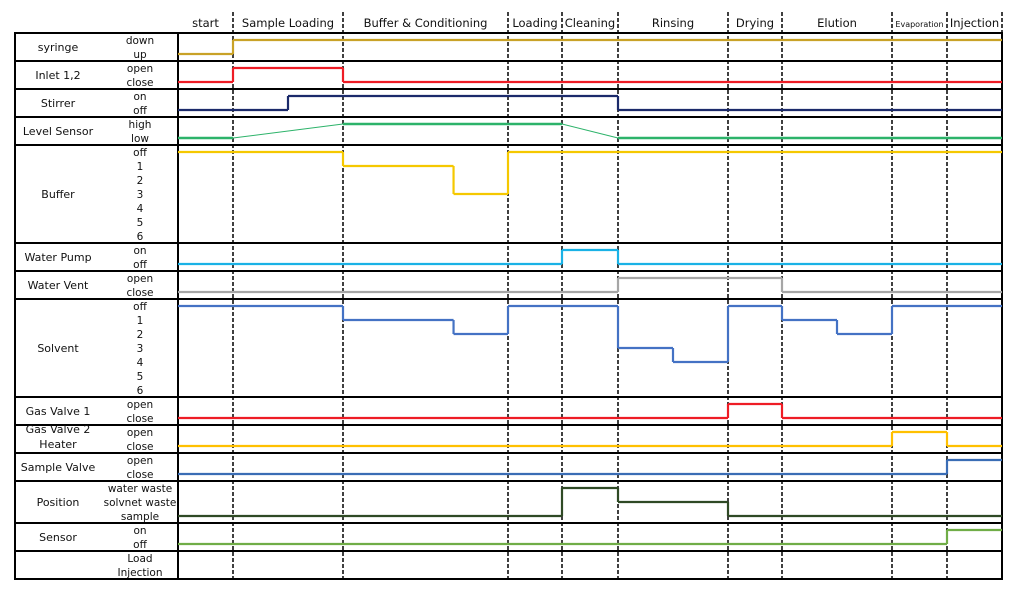  Describe the element at coordinates (590, 23) in the screenshot. I see `phase-header: Cleaning` at that location.